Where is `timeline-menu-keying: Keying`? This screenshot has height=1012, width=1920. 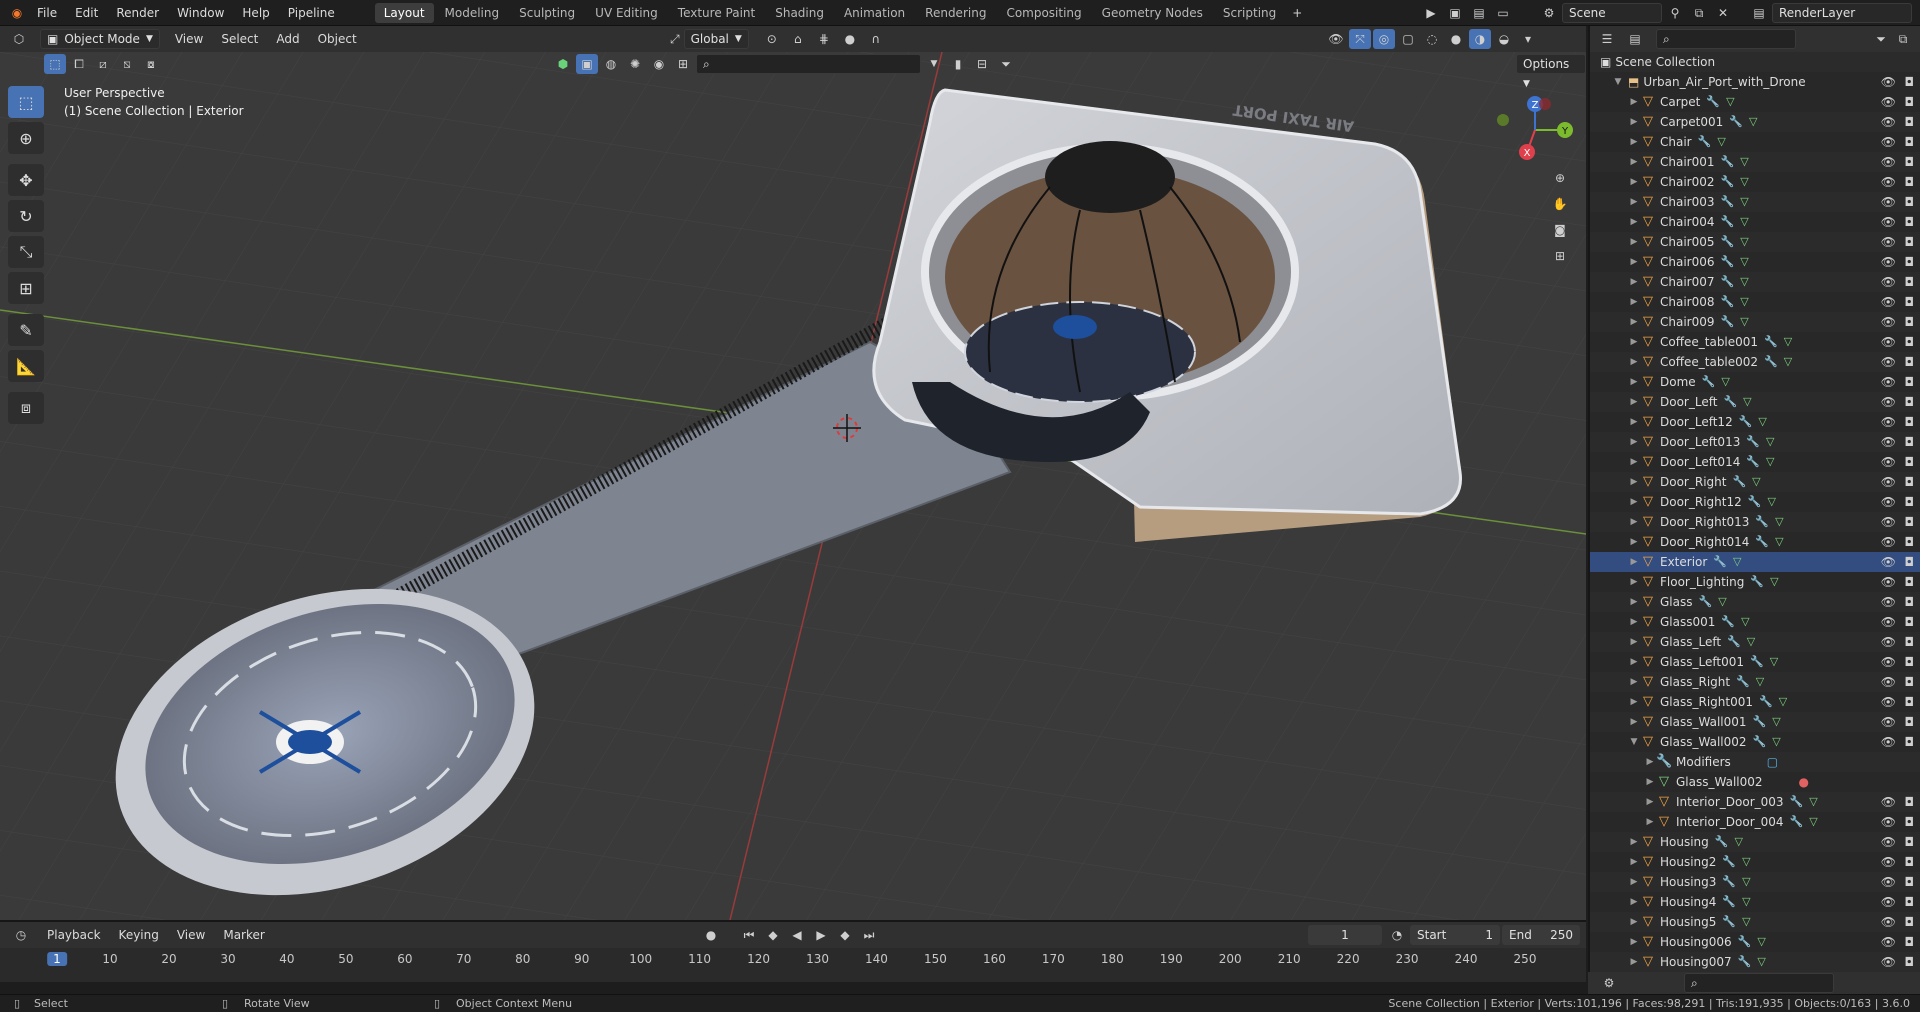
timeline-menu-keying: Keying is located at coordinates (139, 935).